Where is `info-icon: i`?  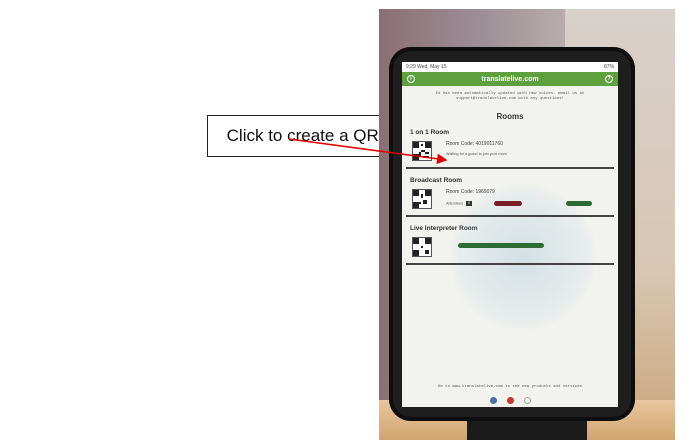 info-icon: i is located at coordinates (411, 79).